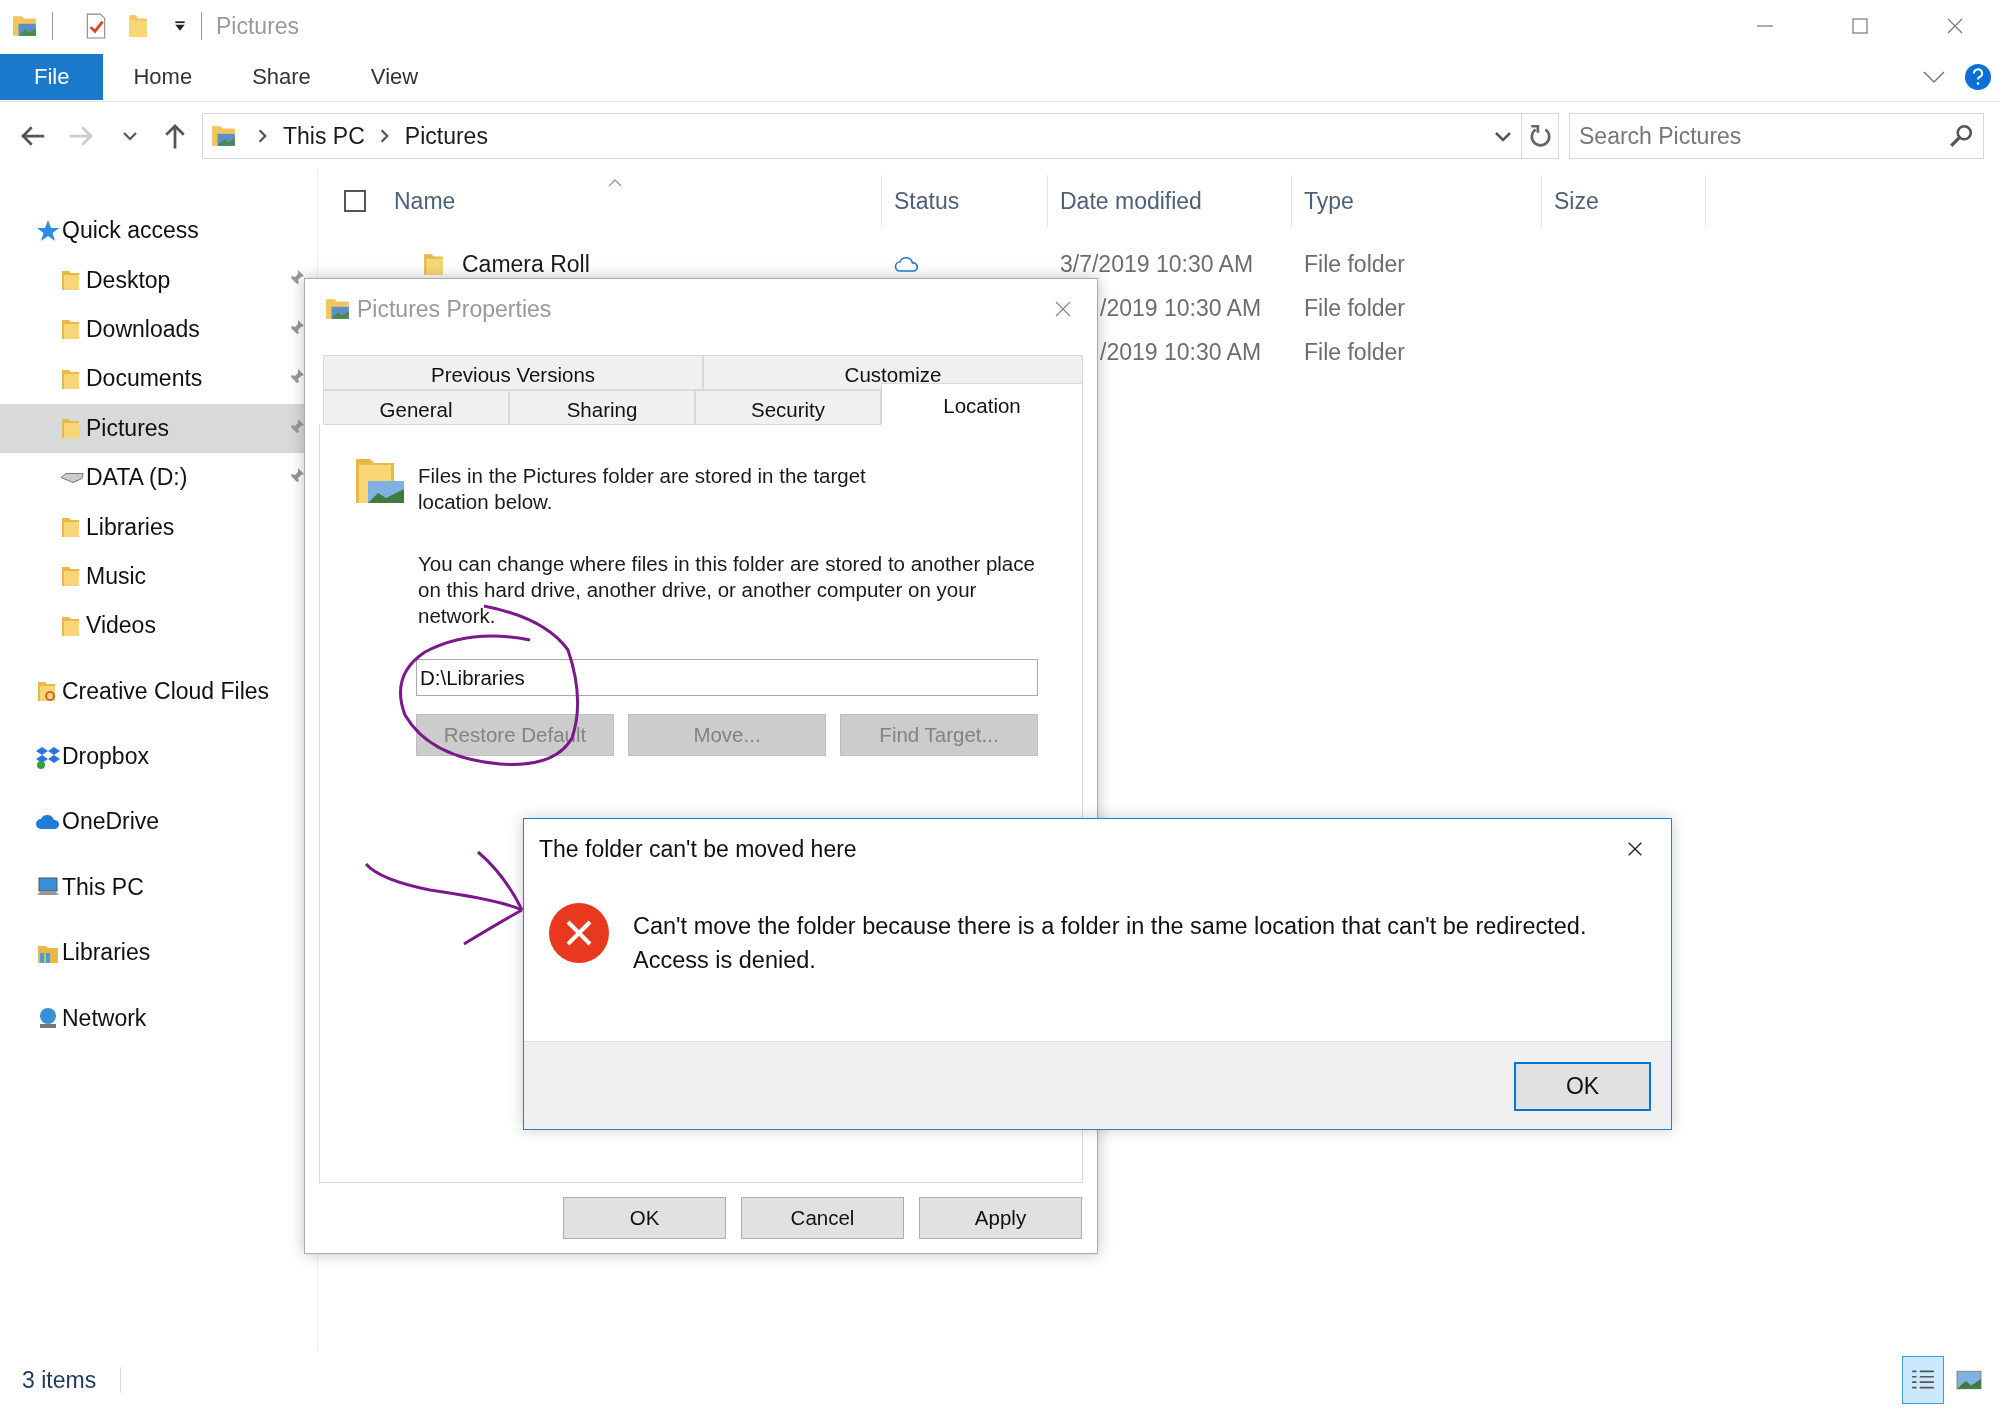 This screenshot has width=2000, height=1410. What do you see at coordinates (104, 1018) in the screenshot?
I see `sidebar-label: Network` at bounding box center [104, 1018].